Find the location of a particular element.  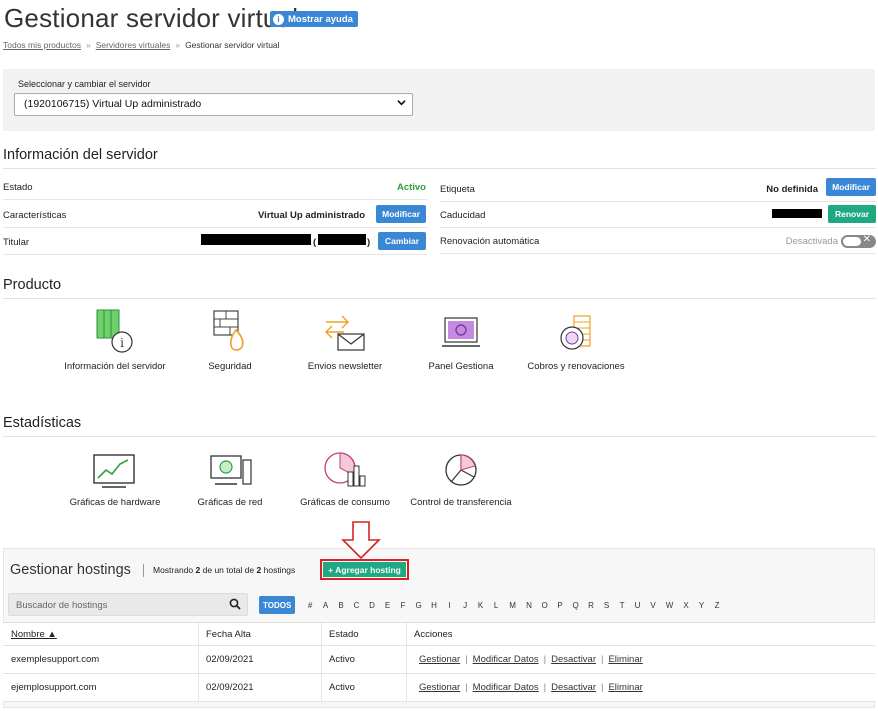

alpha-filter-hash: # is located at coordinates (310, 605).